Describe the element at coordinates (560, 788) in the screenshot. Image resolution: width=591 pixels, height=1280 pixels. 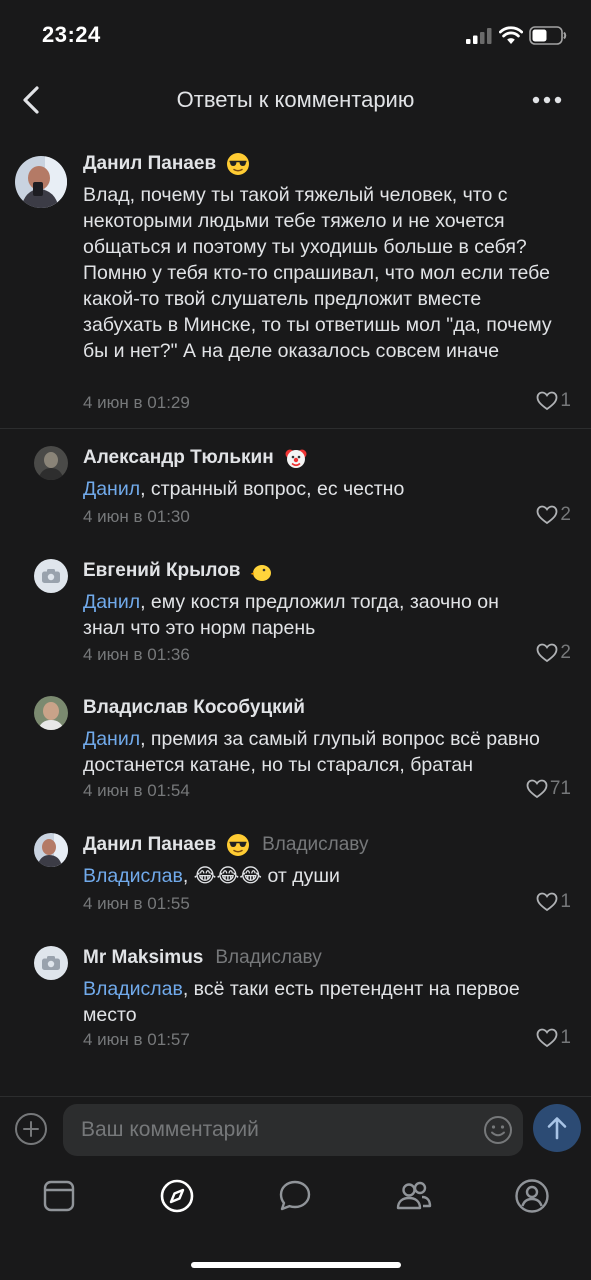
I see `like-count: 71` at that location.